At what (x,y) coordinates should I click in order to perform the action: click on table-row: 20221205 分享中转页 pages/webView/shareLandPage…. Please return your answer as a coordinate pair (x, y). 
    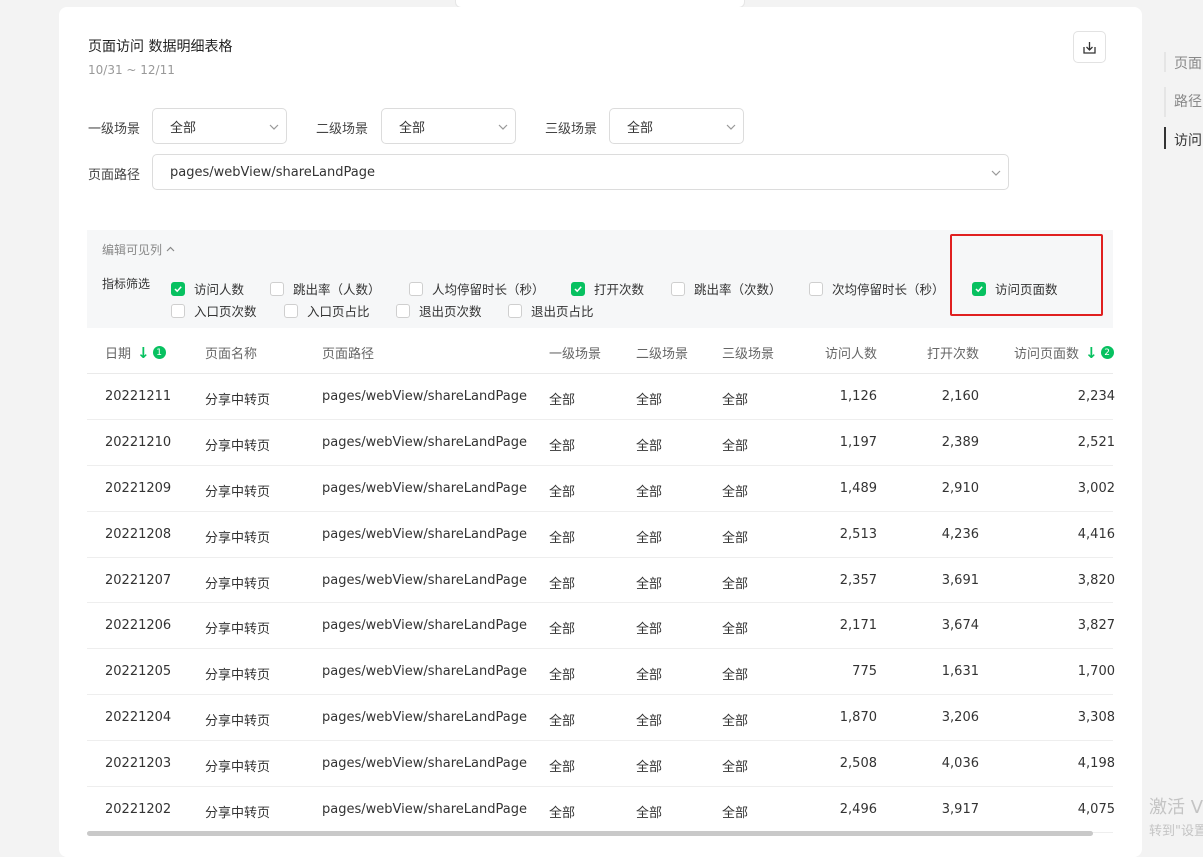
    Looking at the image, I should click on (601, 672).